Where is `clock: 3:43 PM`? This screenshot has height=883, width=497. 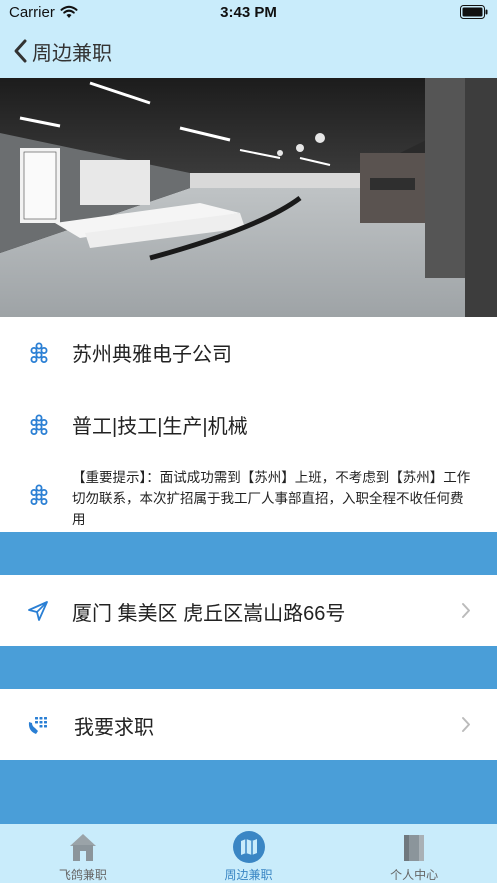 clock: 3:43 PM is located at coordinates (248, 12).